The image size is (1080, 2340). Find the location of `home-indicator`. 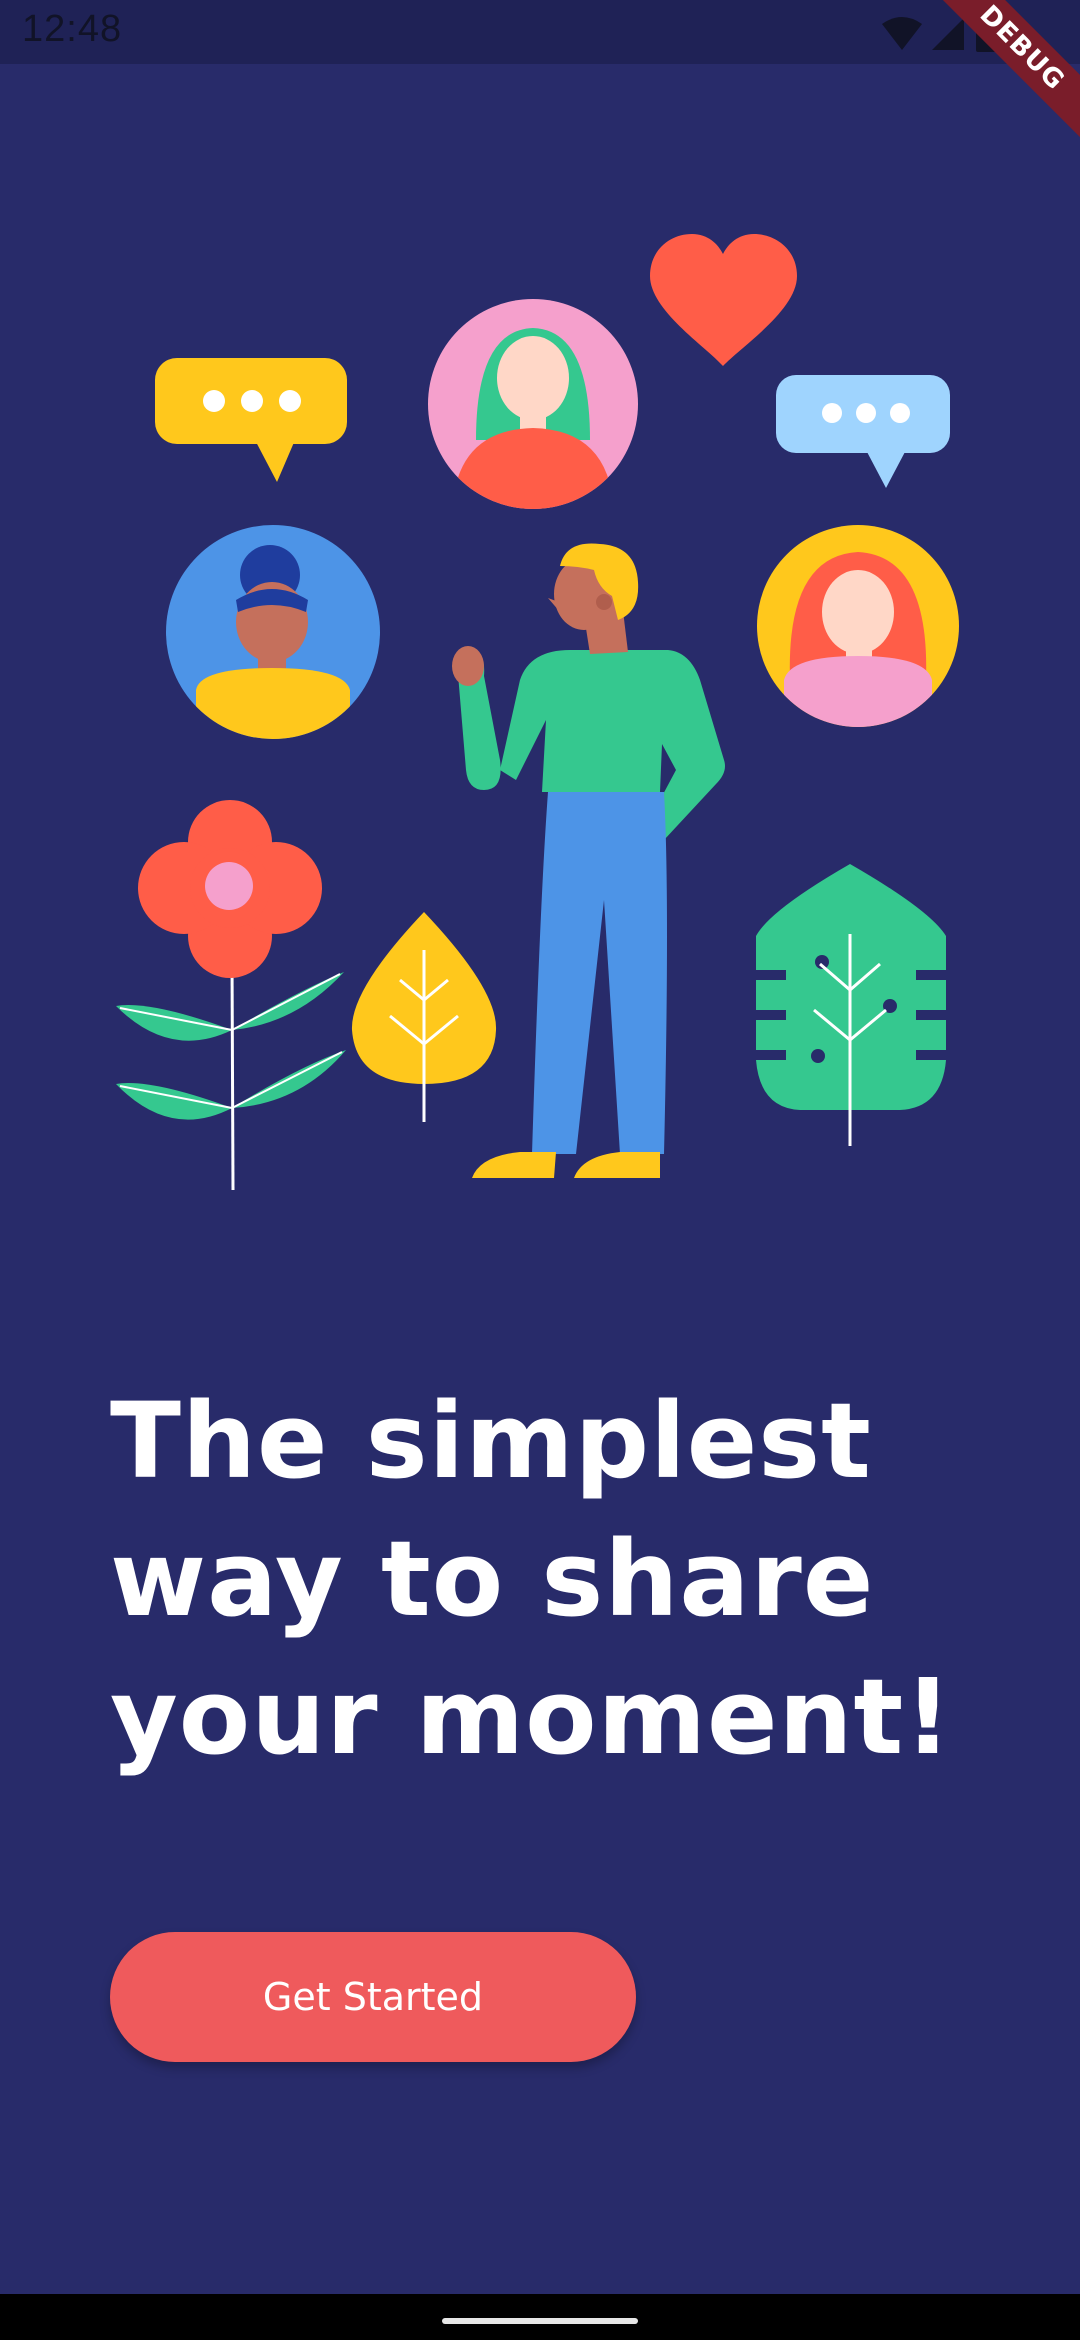

home-indicator is located at coordinates (540, 2321).